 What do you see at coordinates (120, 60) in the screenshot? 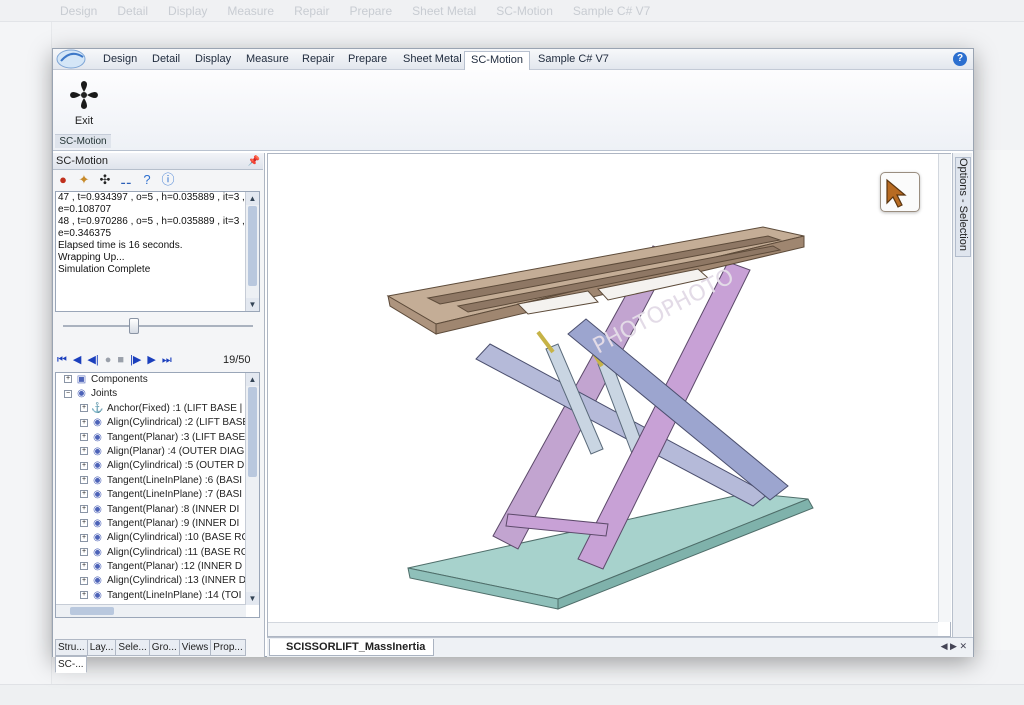
I see `tab-design: Design` at bounding box center [120, 60].